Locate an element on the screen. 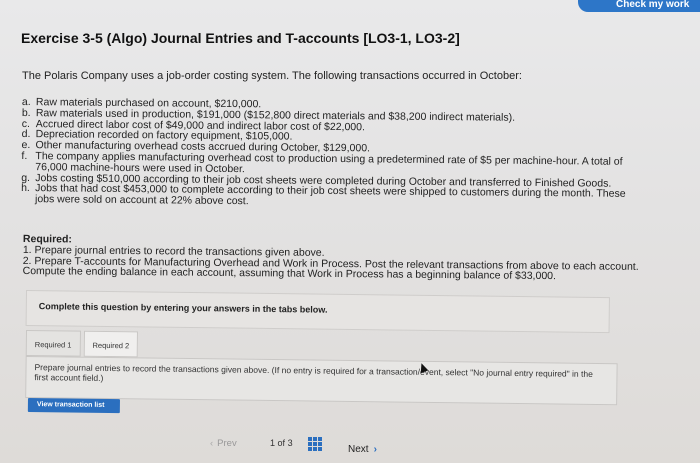 This screenshot has width=700, height=463. next-label: Next is located at coordinates (358, 449).